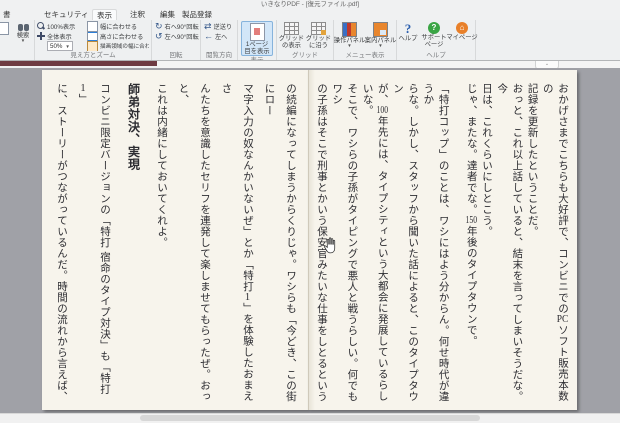 The height and width of the screenshot is (423, 620). I want to click on tab-annotation: 注釈, so click(137, 14).